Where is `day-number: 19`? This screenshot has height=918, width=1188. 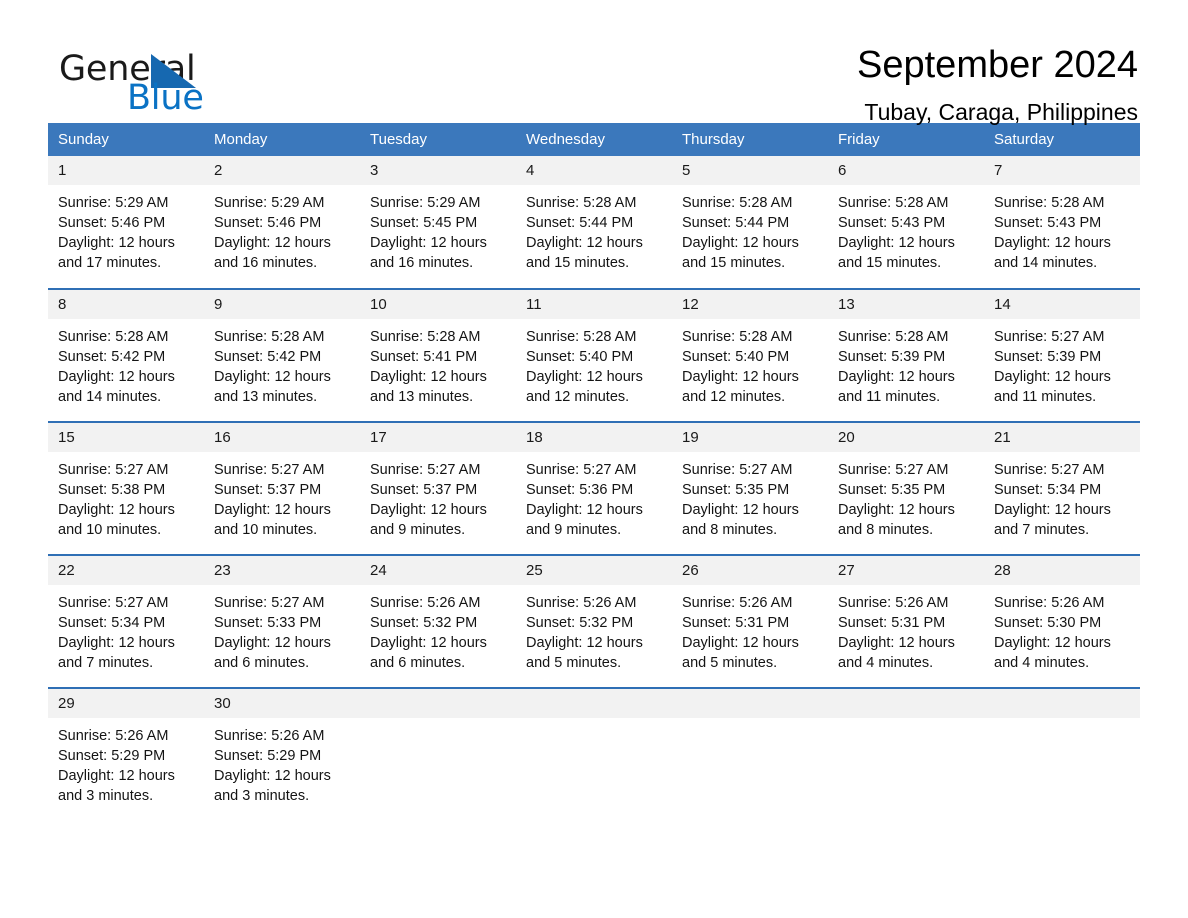 day-number: 19 is located at coordinates (750, 437).